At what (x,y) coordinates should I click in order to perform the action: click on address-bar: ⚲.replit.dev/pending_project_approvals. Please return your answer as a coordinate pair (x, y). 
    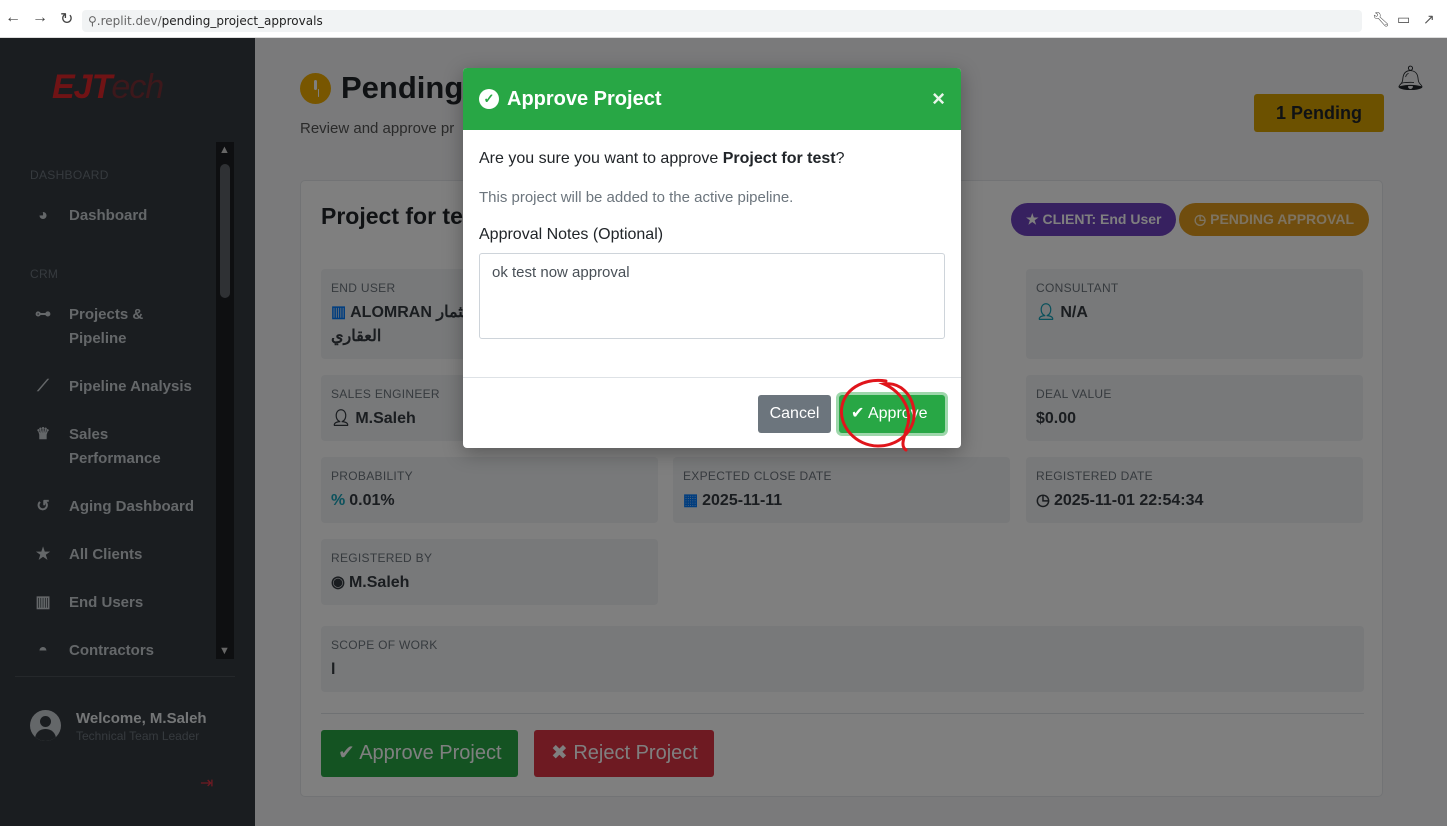
    Looking at the image, I should click on (722, 21).